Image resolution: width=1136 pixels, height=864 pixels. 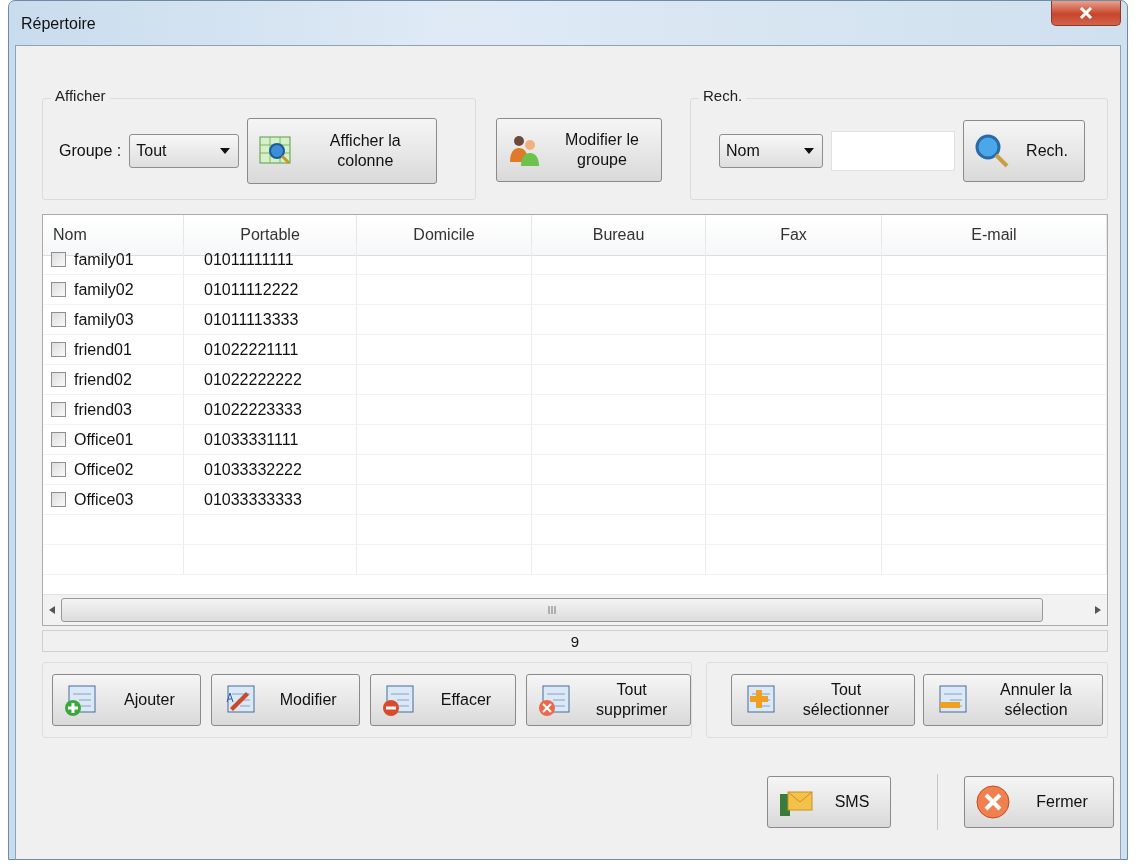 I want to click on field-dropdown: Nom, so click(x=771, y=151).